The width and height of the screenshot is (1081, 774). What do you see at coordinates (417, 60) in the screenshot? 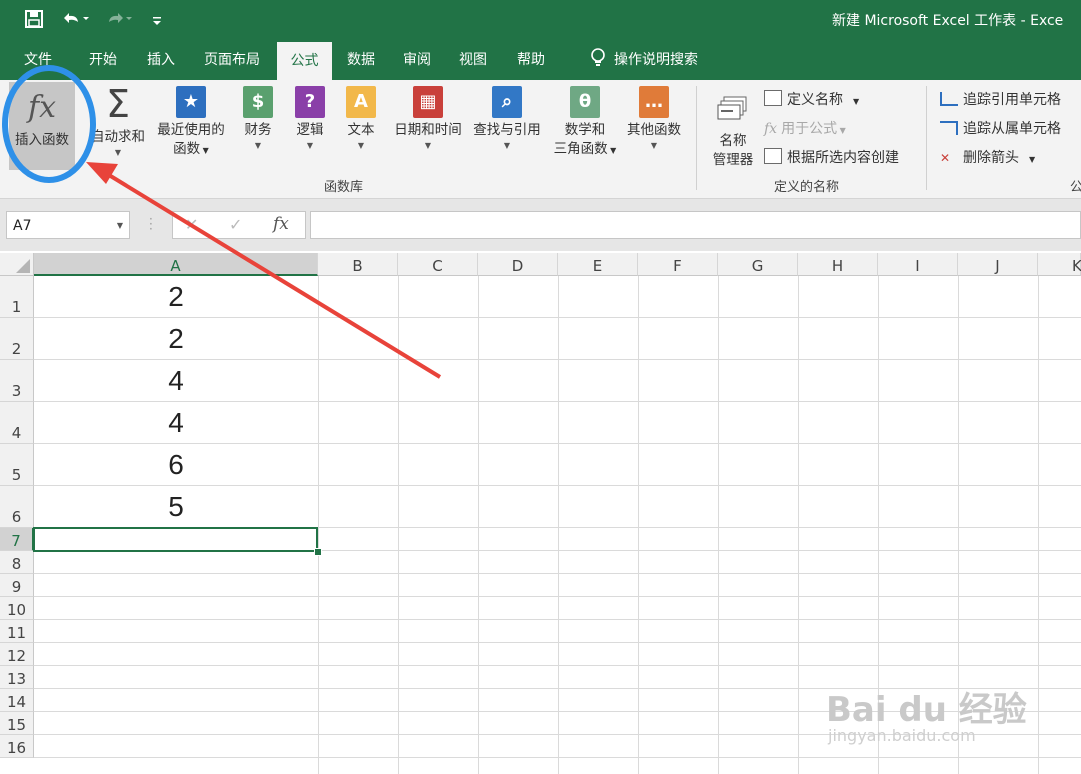
I see `tab-review: 审阅` at bounding box center [417, 60].